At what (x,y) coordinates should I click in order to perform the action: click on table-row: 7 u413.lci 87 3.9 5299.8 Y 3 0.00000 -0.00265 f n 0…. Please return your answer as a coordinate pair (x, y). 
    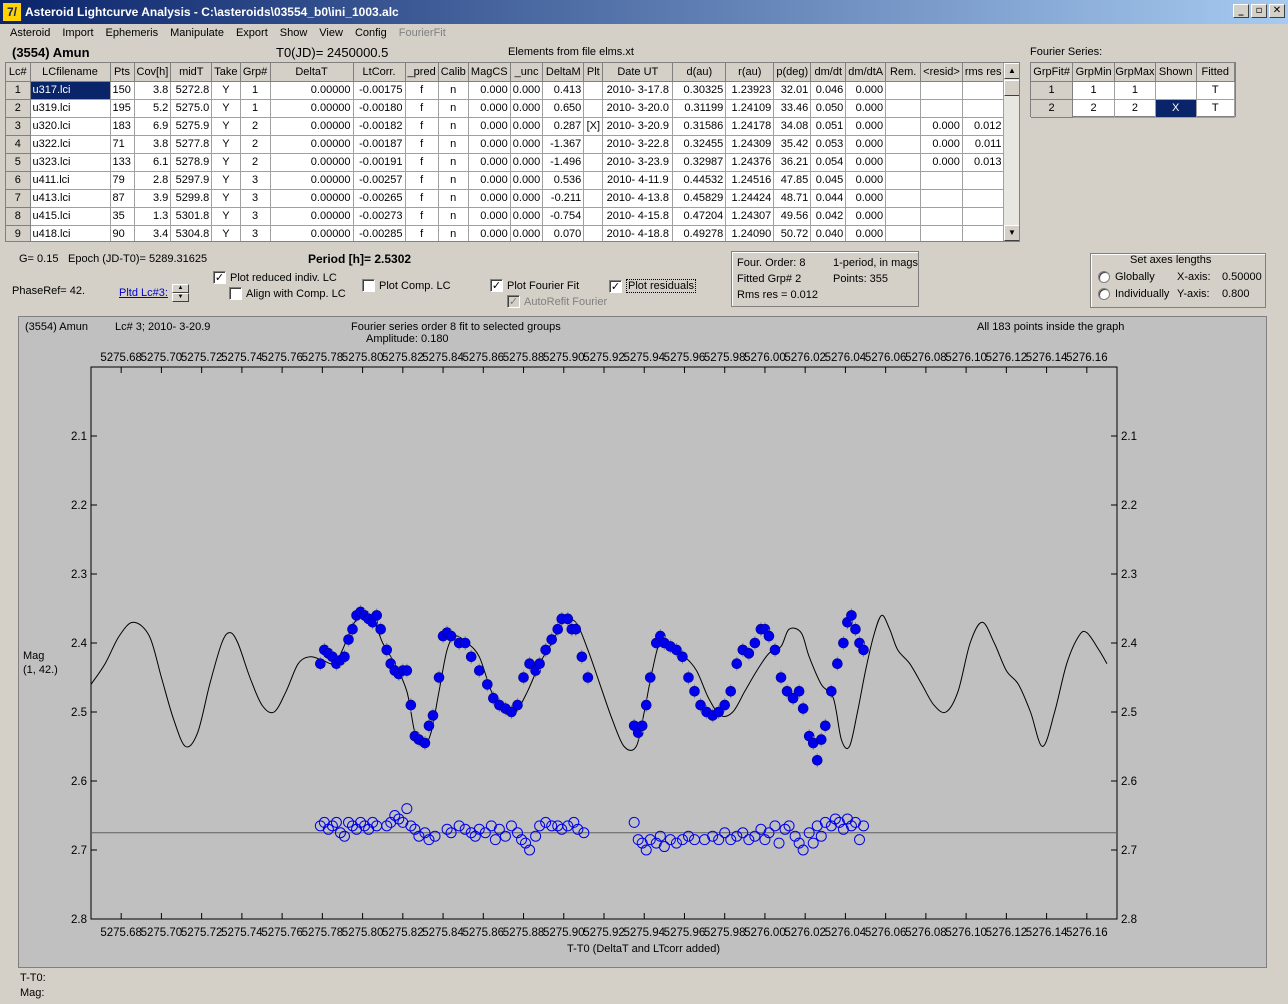
    Looking at the image, I should click on (505, 198).